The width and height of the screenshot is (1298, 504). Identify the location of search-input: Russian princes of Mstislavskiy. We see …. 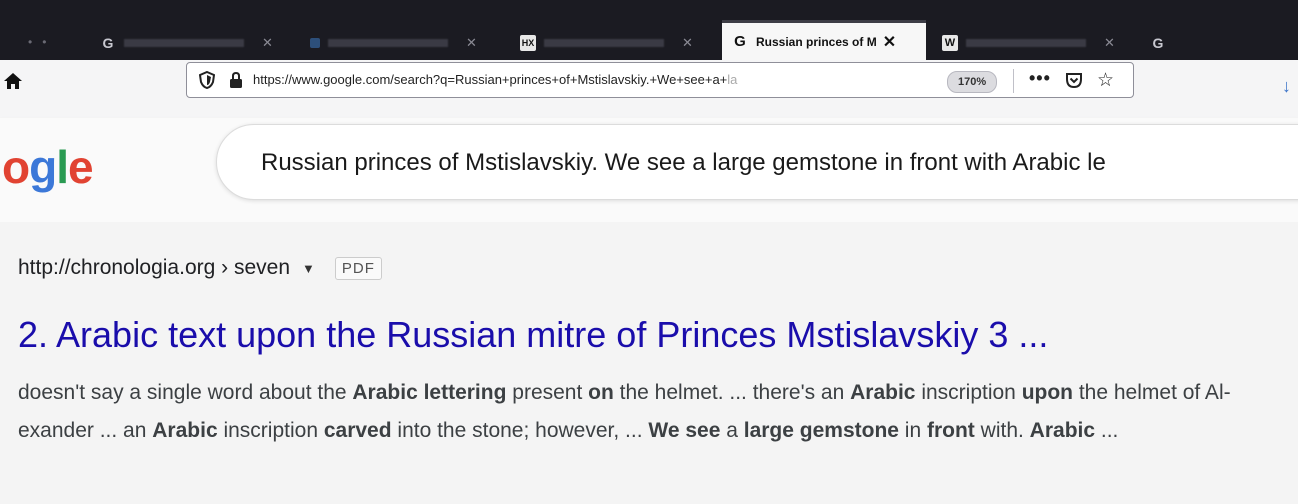
(757, 162).